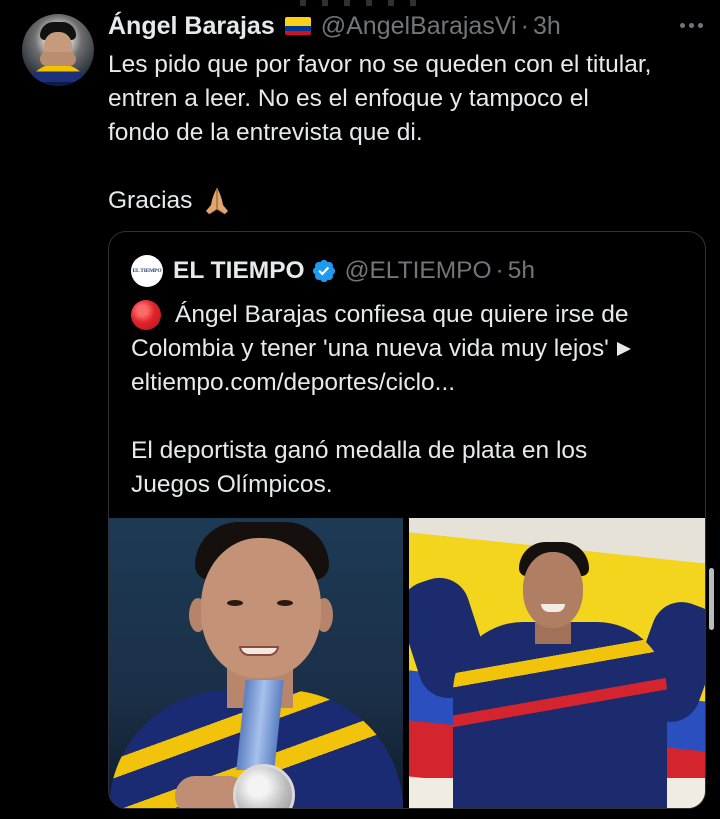 The width and height of the screenshot is (720, 819). What do you see at coordinates (265, 132) in the screenshot?
I see `tweet-body-line: fondo de la entrevista que di.` at bounding box center [265, 132].